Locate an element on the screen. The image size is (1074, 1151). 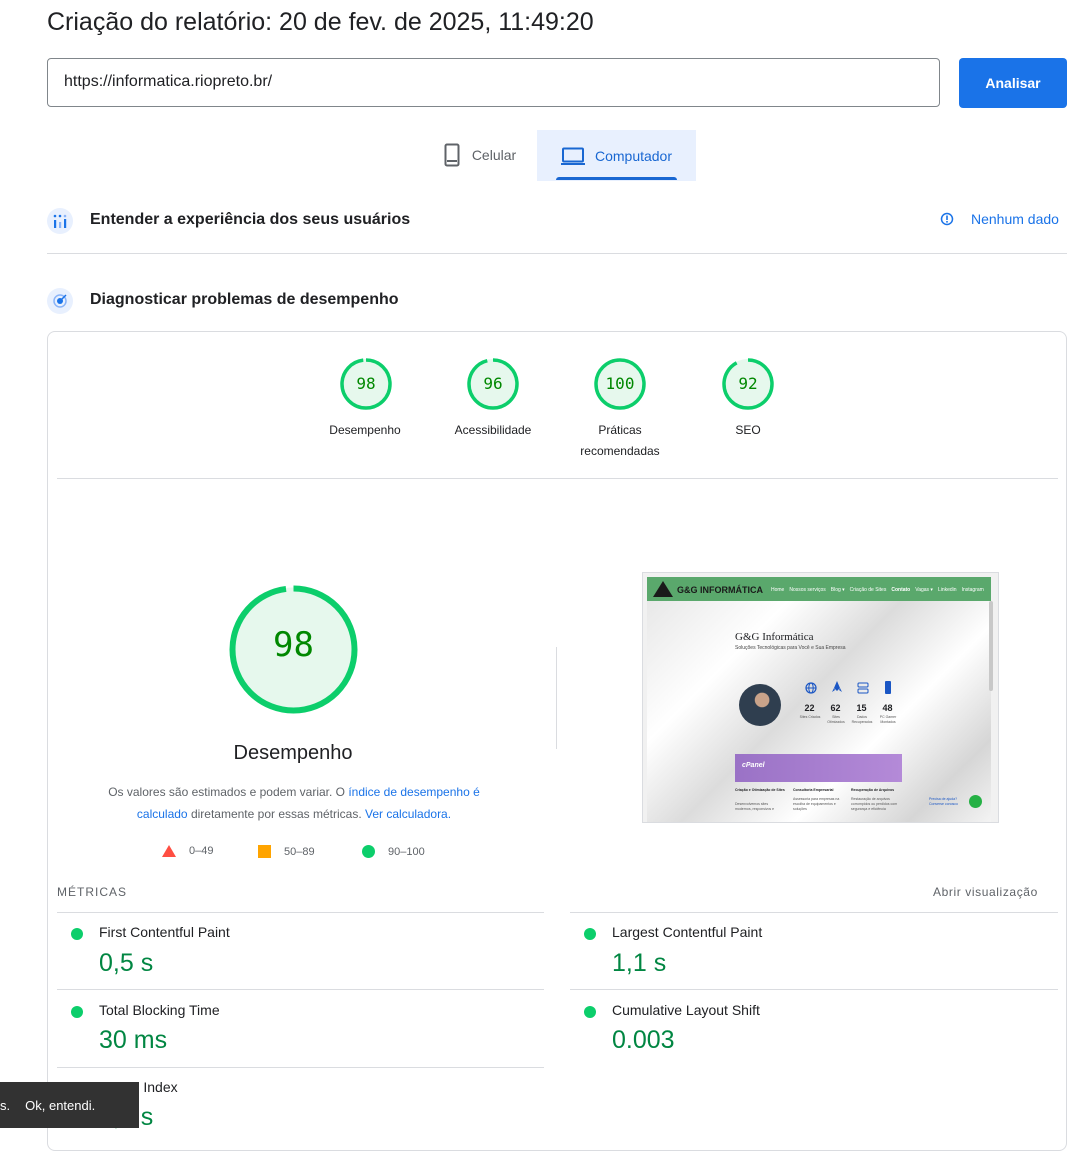
section-divider is located at coordinates (557, 253).